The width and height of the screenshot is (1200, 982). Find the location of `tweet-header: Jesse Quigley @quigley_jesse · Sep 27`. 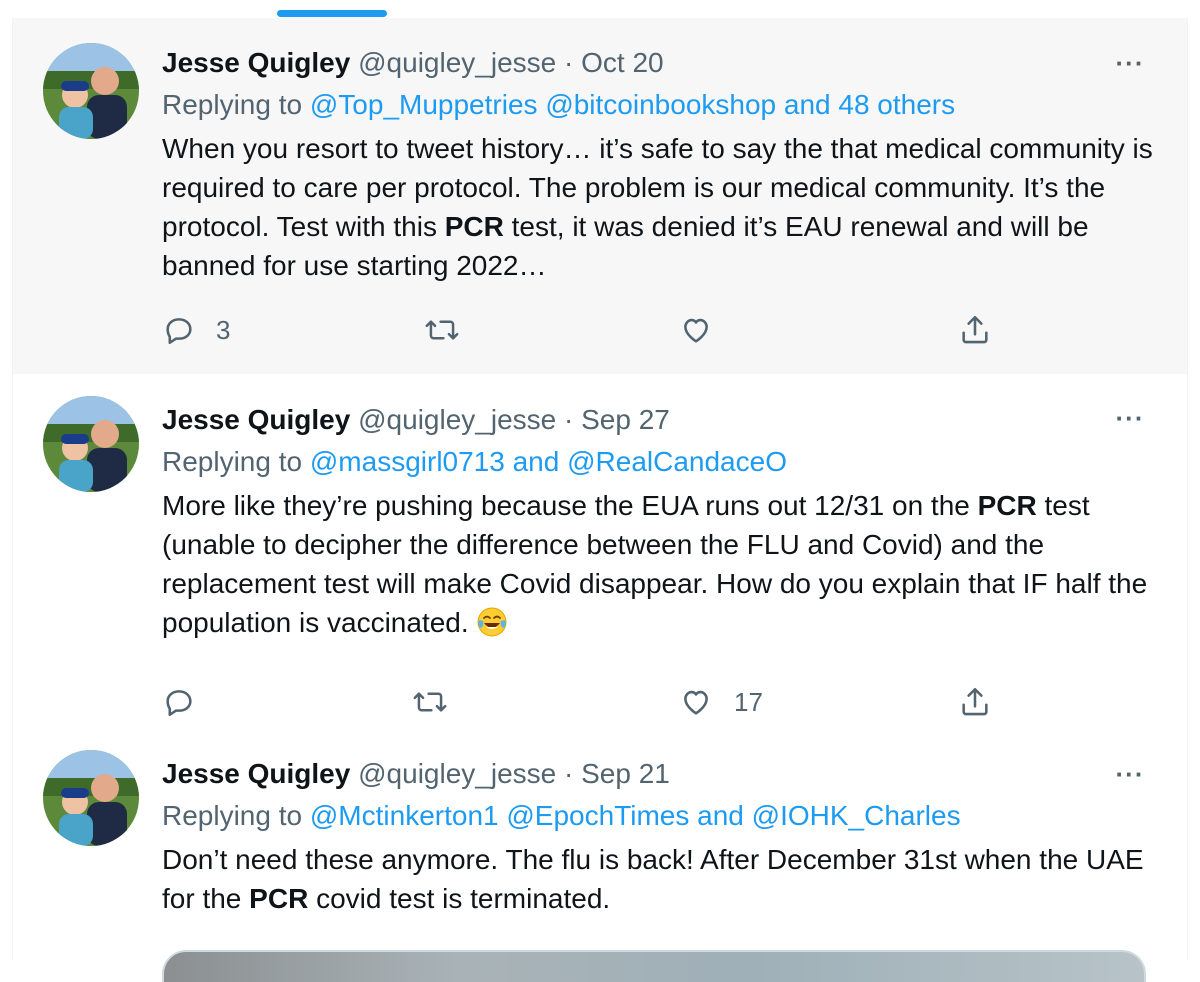

tweet-header: Jesse Quigley @quigley_jesse · Sep 27 is located at coordinates (659, 420).